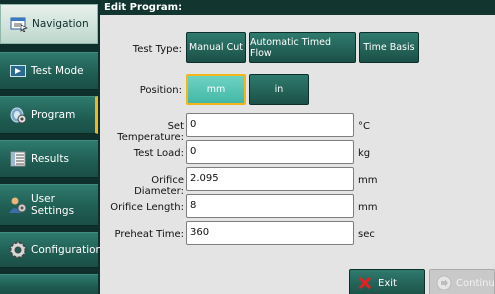 This screenshot has width=495, height=294. Describe the element at coordinates (270, 233) in the screenshot. I see `preheat-time-input: 360` at that location.